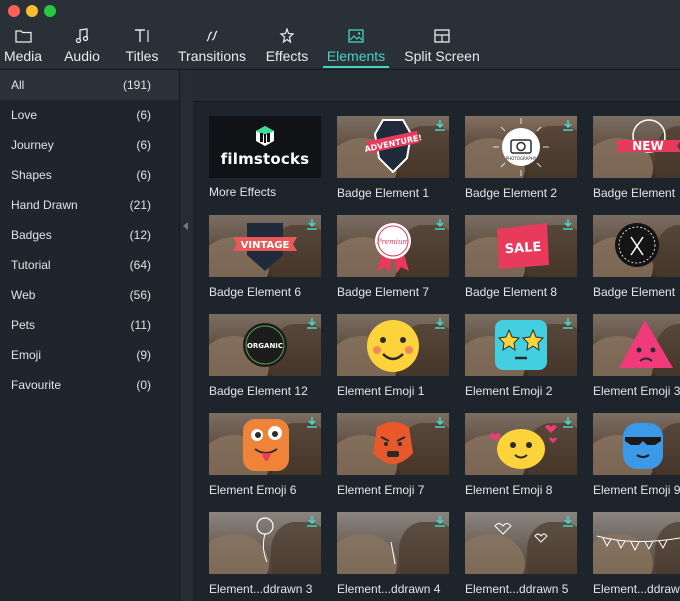 This screenshot has width=680, height=601. I want to click on badge-element-7-thumbnail: Premium, so click(393, 246).